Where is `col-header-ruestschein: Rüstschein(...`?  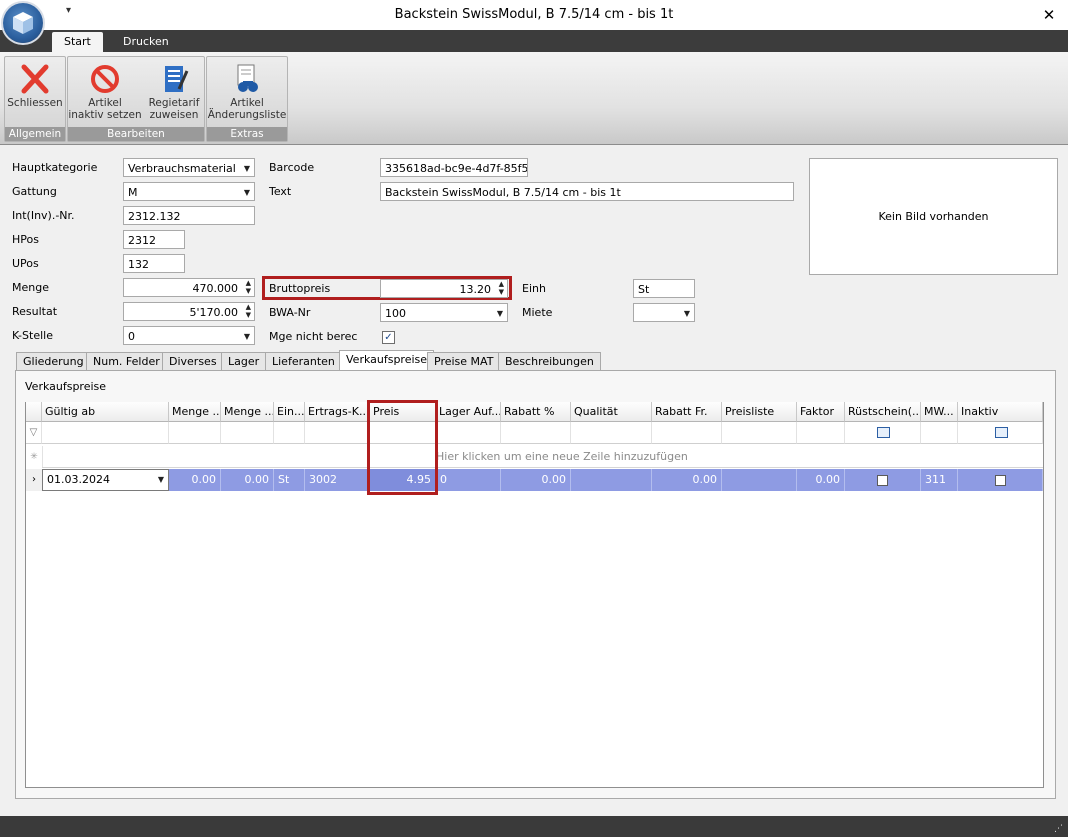
col-header-ruestschein: Rüstschein(... is located at coordinates (883, 412).